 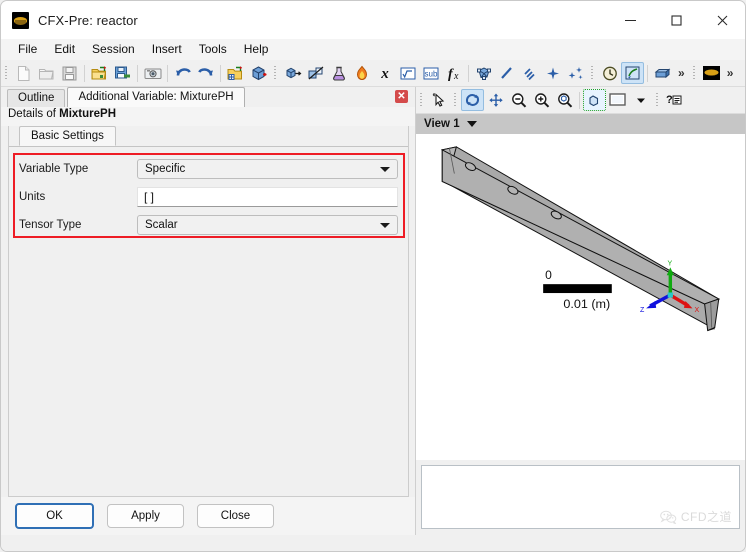 I want to click on sub-tab-strip: Basic Settings, so click(x=208, y=136).